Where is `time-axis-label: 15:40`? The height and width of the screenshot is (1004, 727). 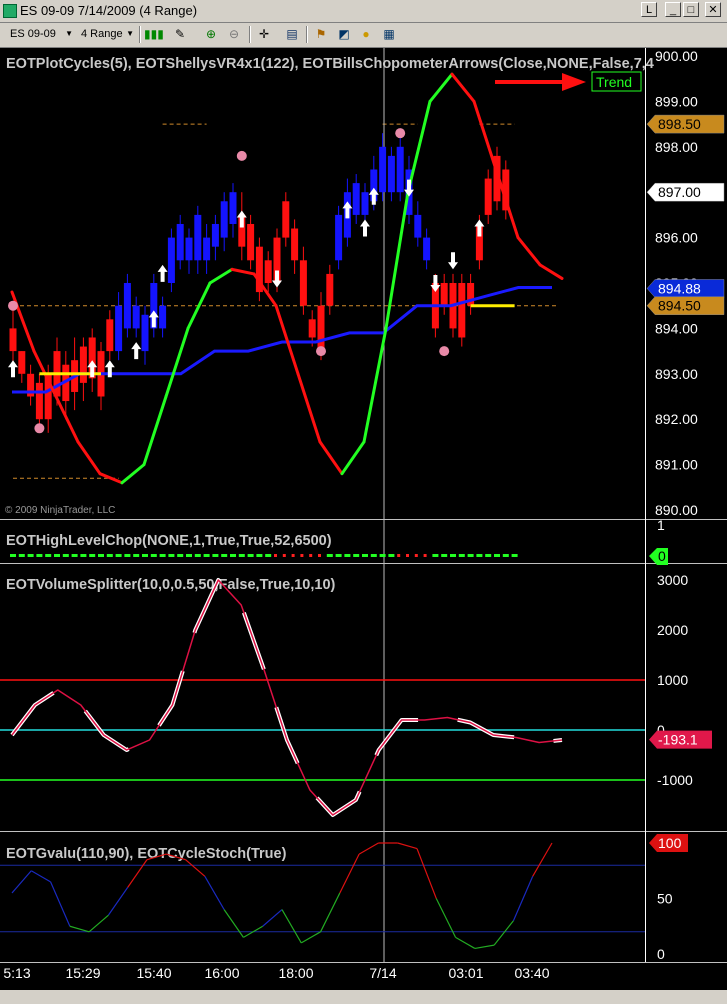
time-axis-label: 15:40 is located at coordinates (153, 973).